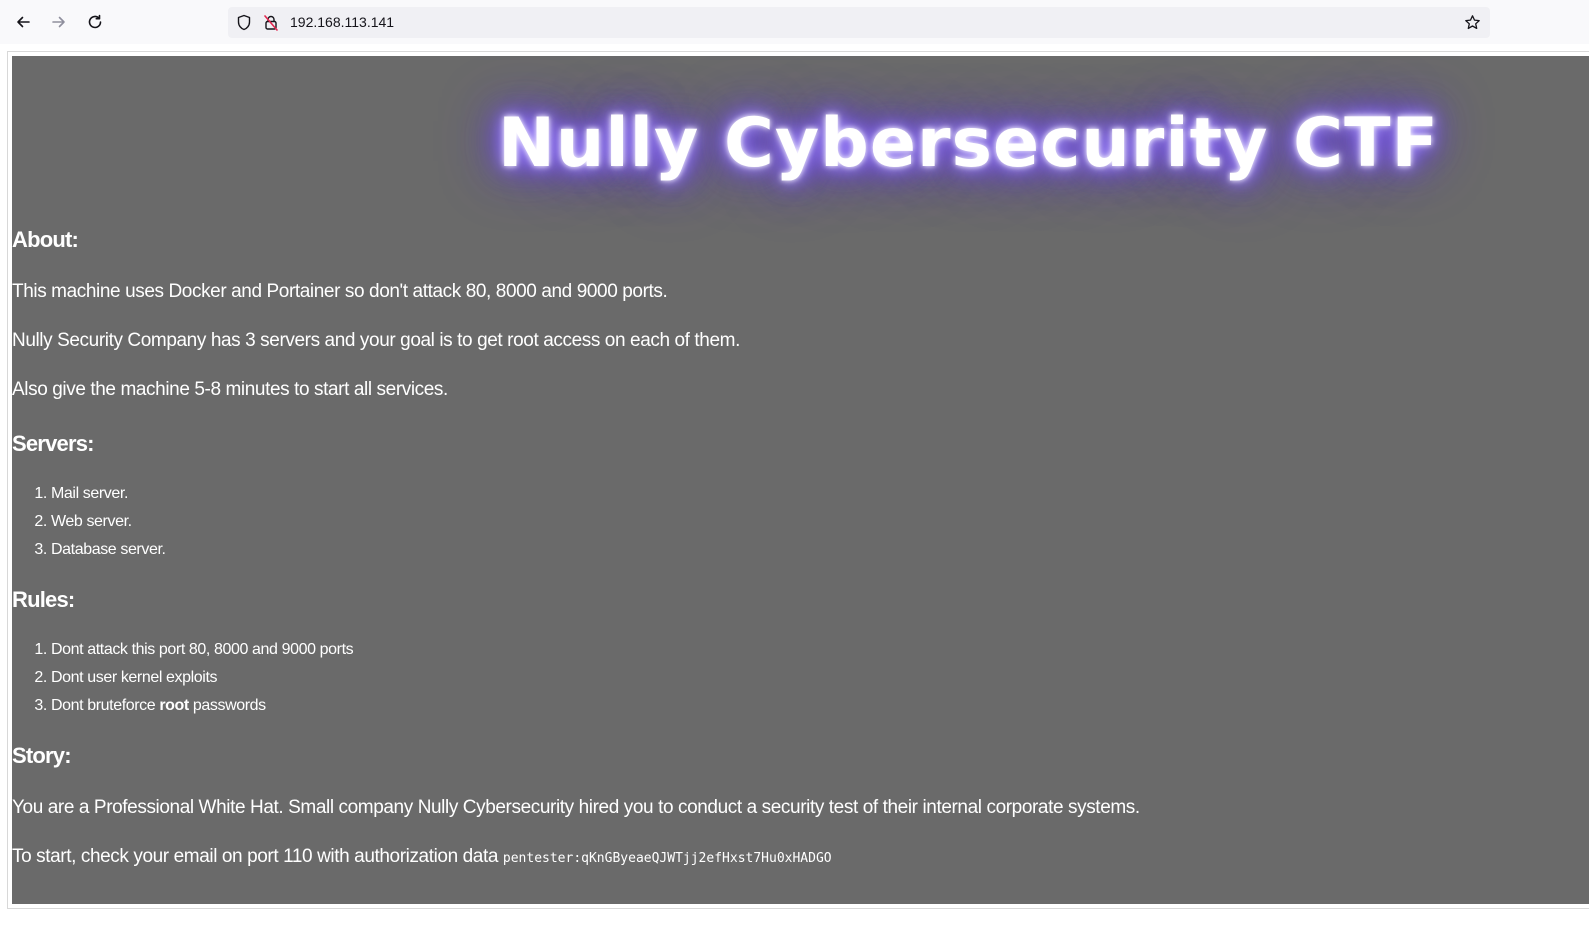 The height and width of the screenshot is (939, 1589). I want to click on arrow-right-icon, so click(58, 22).